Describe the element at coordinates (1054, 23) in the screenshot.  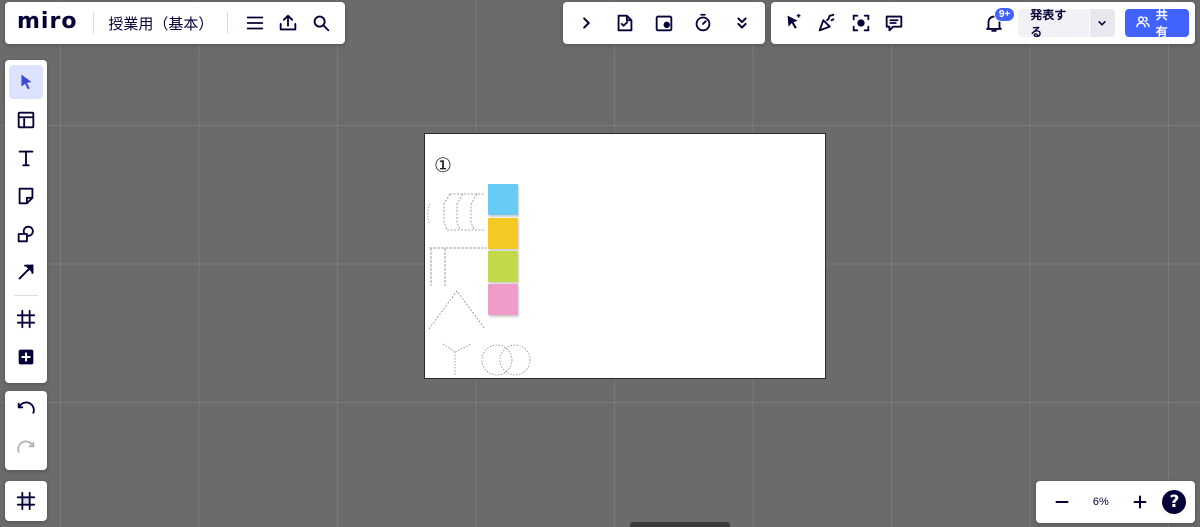
I see `present-button: 発表する` at that location.